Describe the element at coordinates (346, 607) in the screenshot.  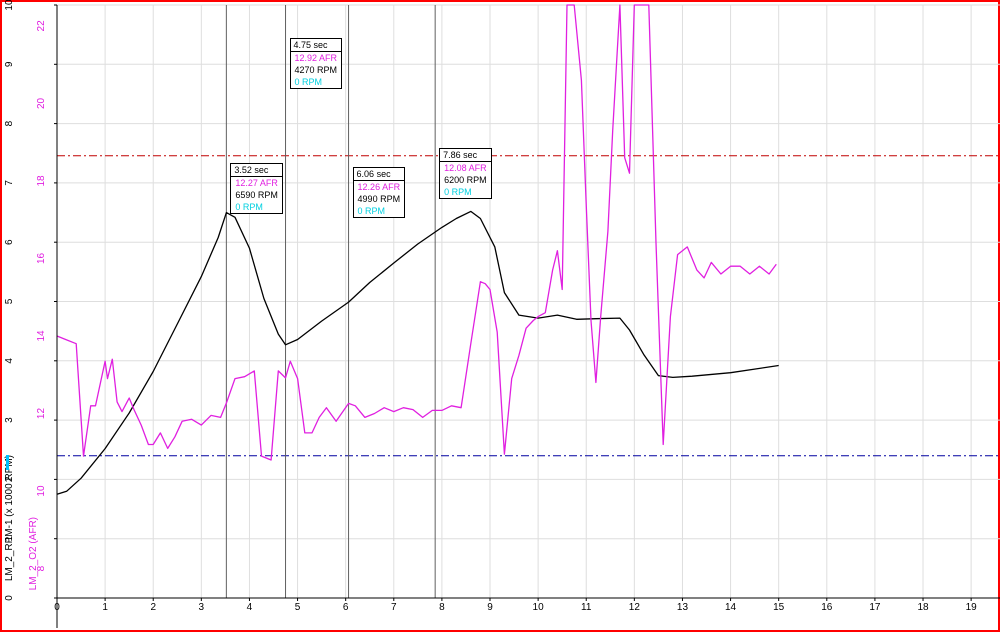
I see `x-tick-label: 6` at that location.